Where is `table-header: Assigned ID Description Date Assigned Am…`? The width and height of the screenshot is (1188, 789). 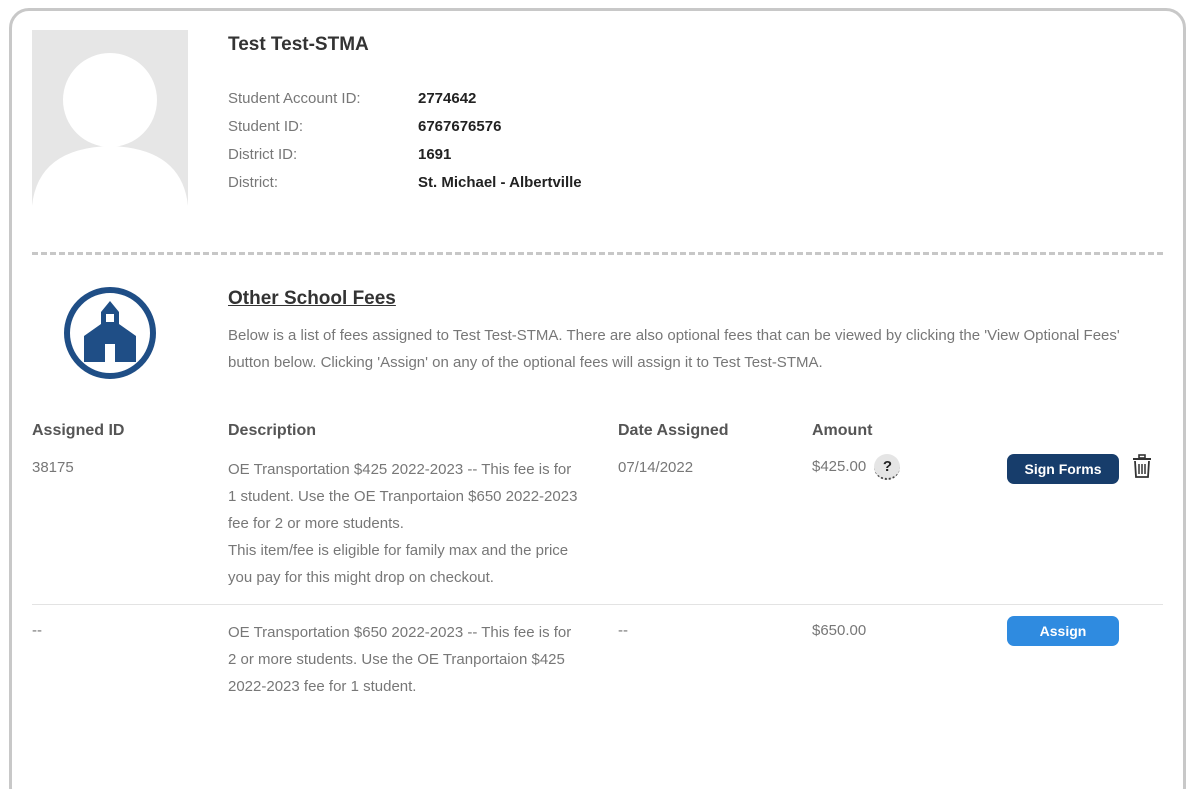
table-header: Assigned ID Description Date Assigned Am… is located at coordinates (597, 433).